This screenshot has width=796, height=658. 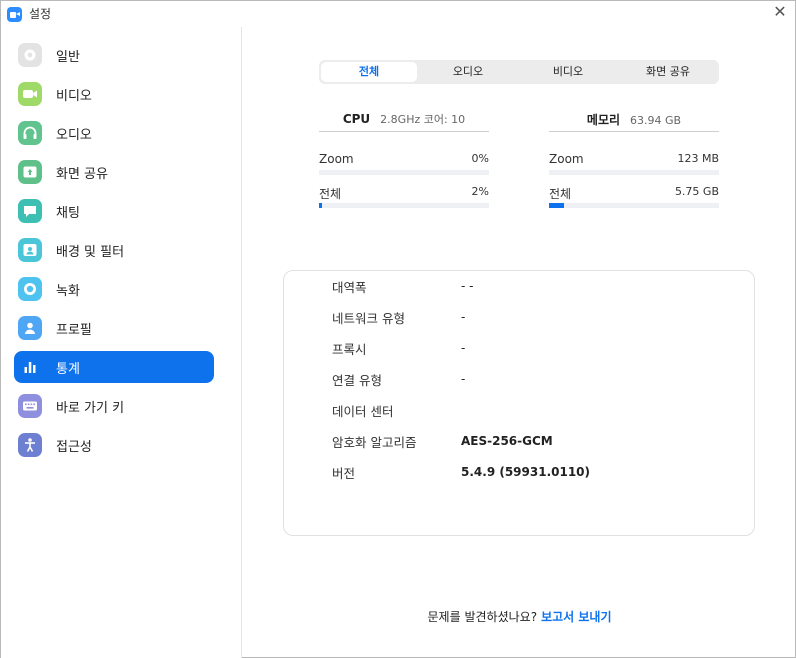 What do you see at coordinates (463, 348) in the screenshot?
I see `info-value-proxy: -` at bounding box center [463, 348].